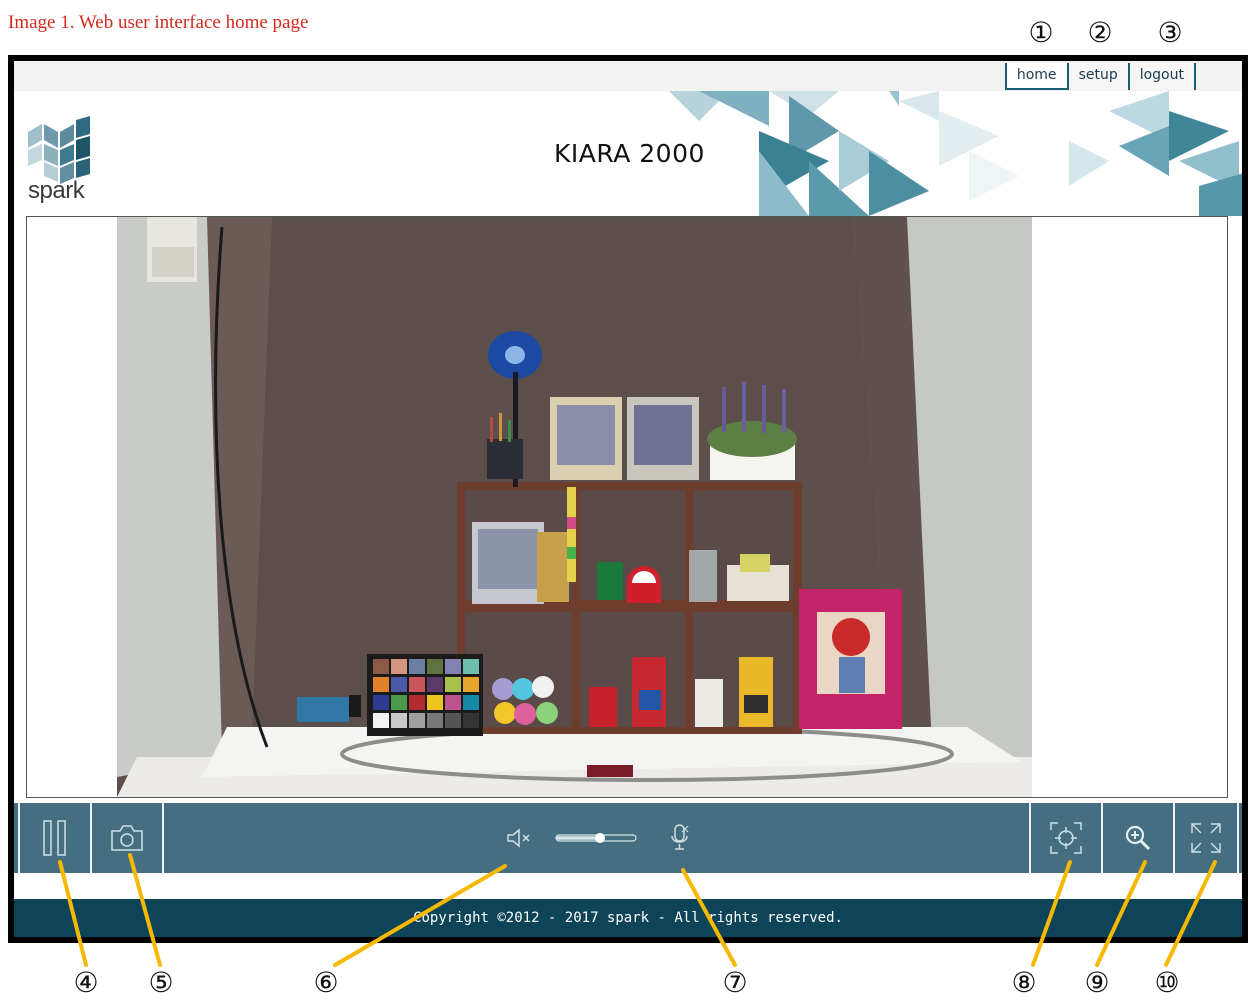 The image size is (1250, 1007). I want to click on callout-7: ⑦, so click(735, 982).